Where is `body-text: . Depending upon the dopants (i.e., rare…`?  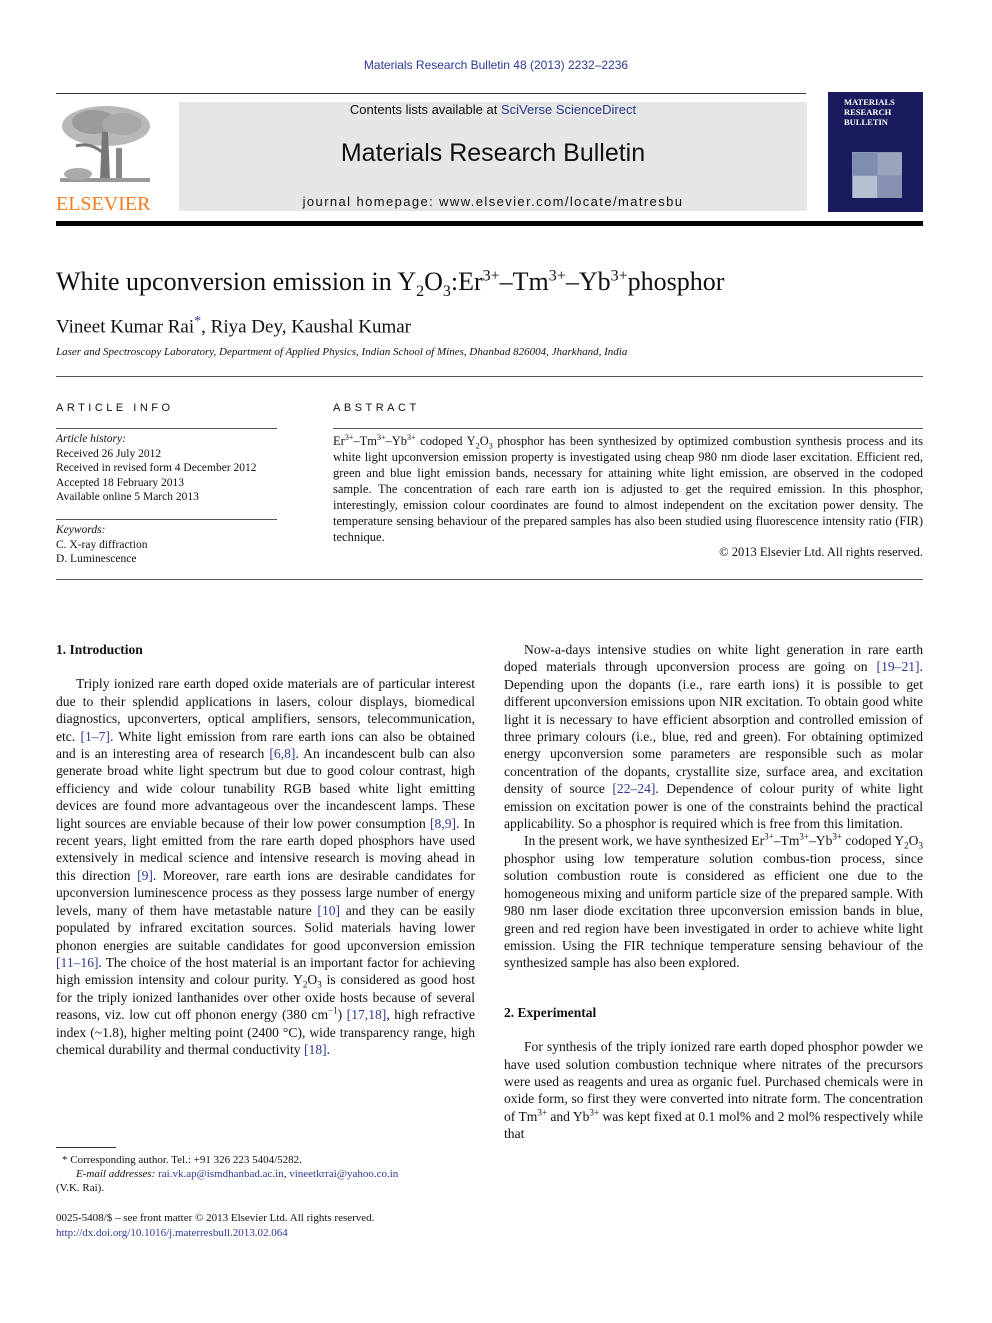
body-text: . Depending upon the dopants (i.e., rare… is located at coordinates (713, 728).